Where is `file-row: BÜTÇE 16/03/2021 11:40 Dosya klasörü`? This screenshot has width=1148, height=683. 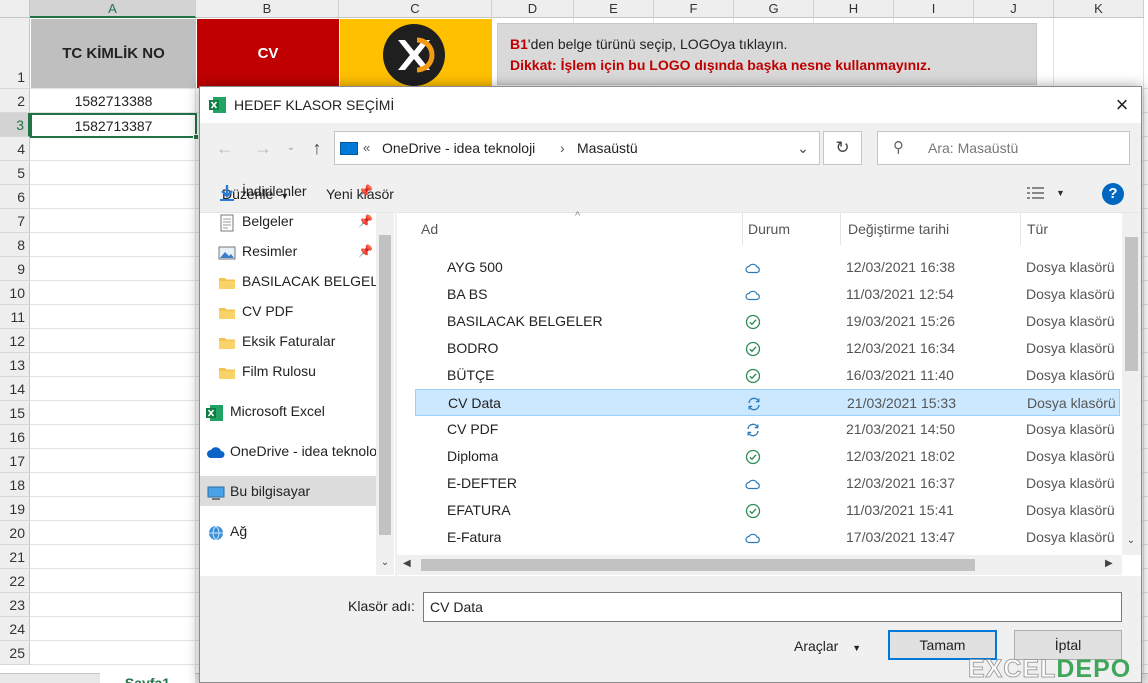 file-row: BÜTÇE 16/03/2021 11:40 Dosya klasörü is located at coordinates (767, 375).